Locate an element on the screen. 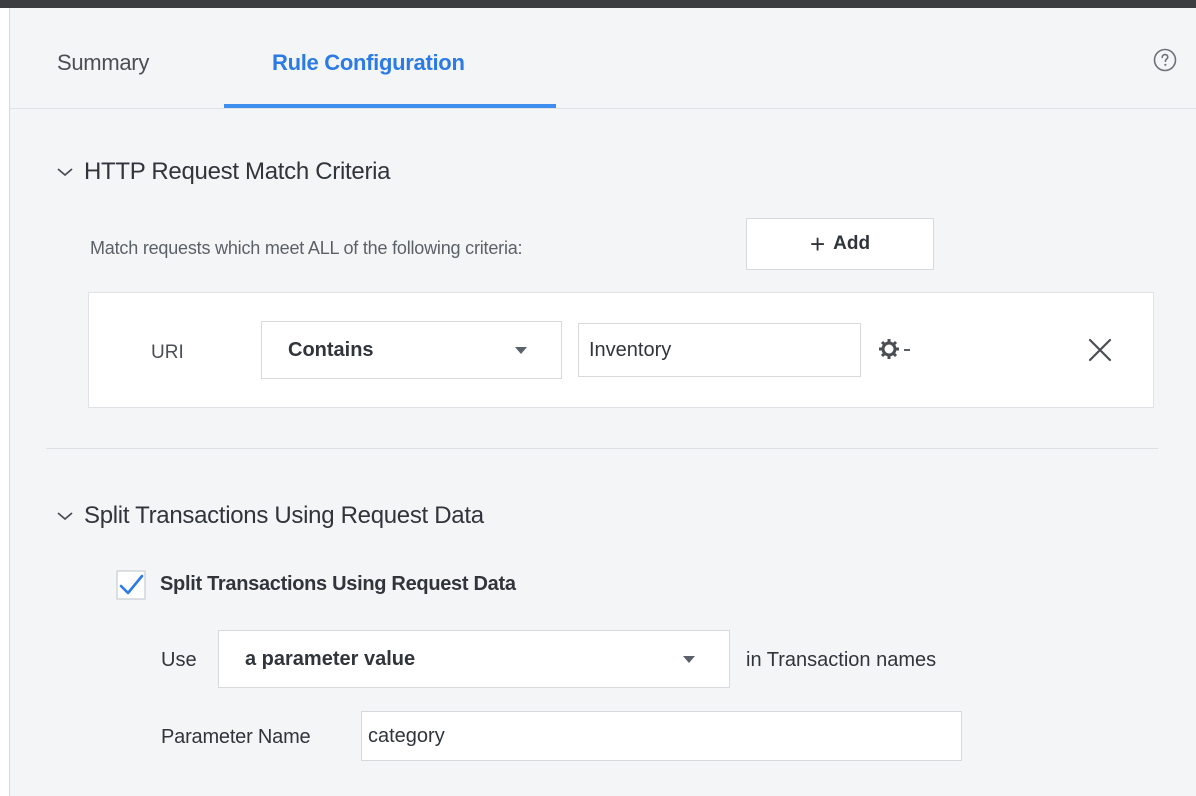 This screenshot has width=1196, height=796. tab-summary: Summary is located at coordinates (103, 63).